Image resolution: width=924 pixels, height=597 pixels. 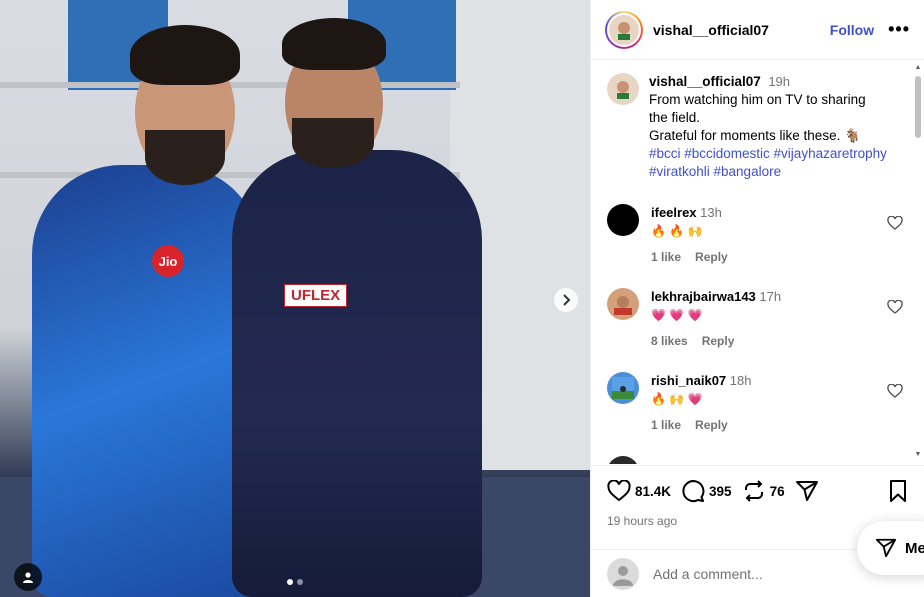 What do you see at coordinates (677, 231) in the screenshot?
I see `comment-text: 🔥 🔥 🙌` at bounding box center [677, 231].